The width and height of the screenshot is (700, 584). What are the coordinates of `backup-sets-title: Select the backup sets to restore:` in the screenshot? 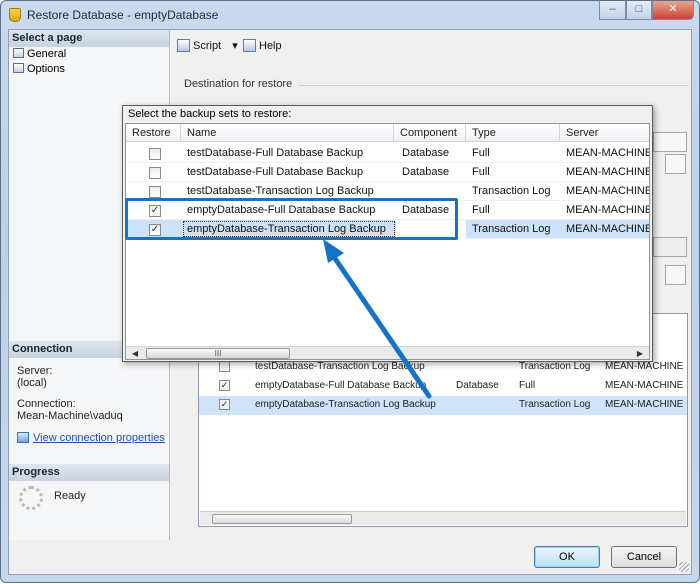 It's located at (210, 114).